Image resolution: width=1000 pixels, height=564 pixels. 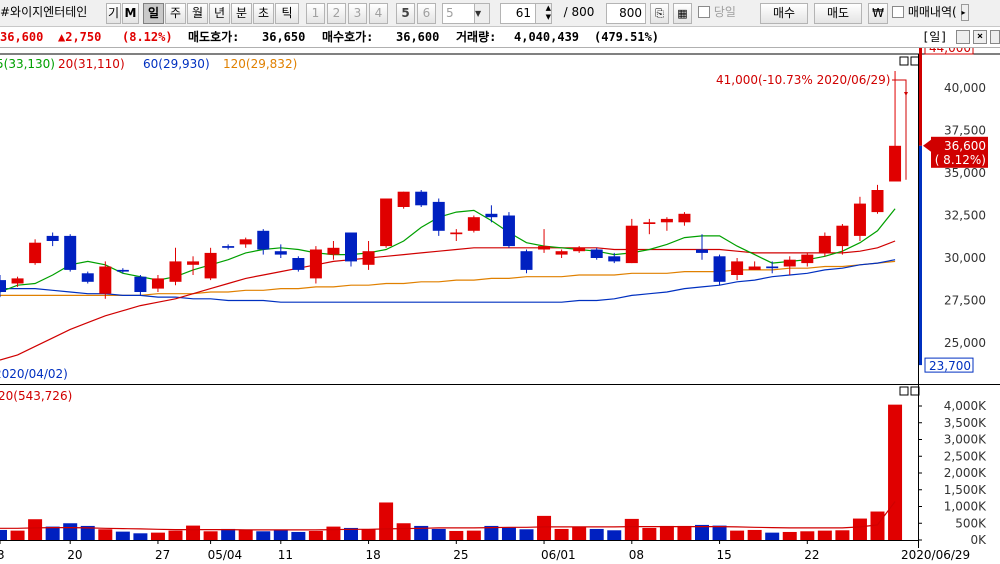 What do you see at coordinates (481, 13) in the screenshot?
I see `chevron-down-icon: ▼` at bounding box center [481, 13].